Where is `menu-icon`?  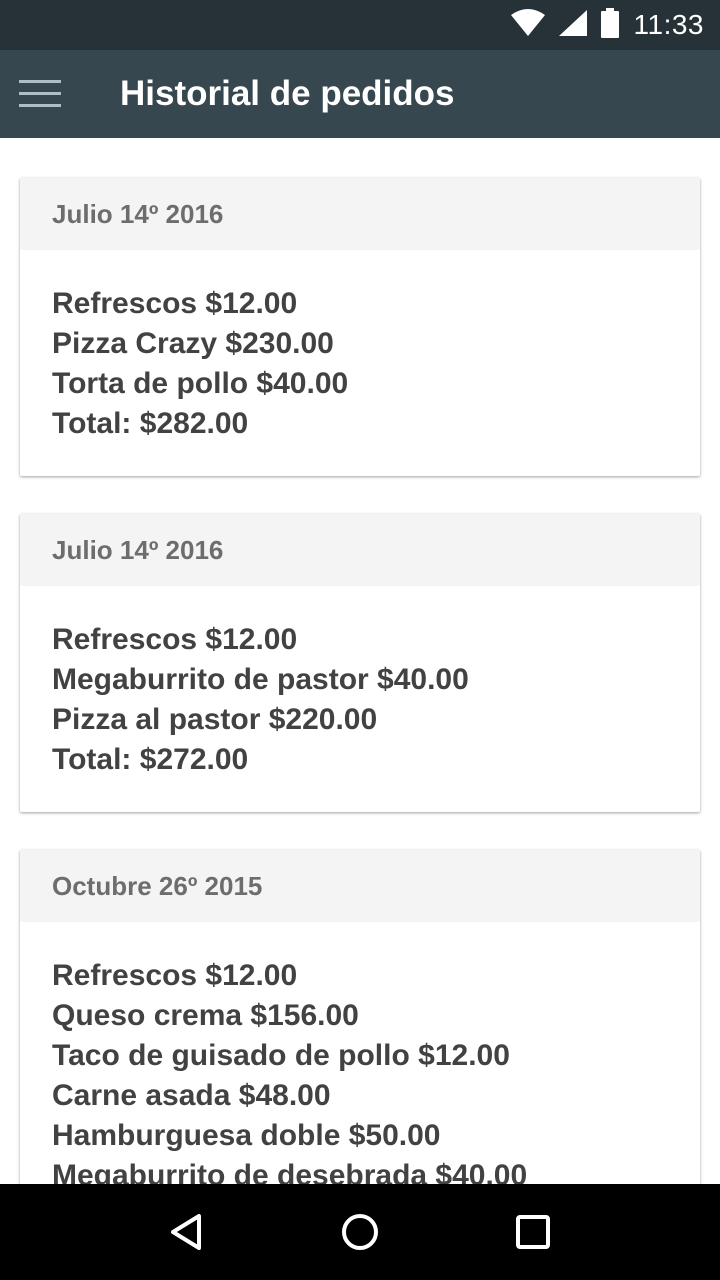
menu-icon is located at coordinates (40, 93).